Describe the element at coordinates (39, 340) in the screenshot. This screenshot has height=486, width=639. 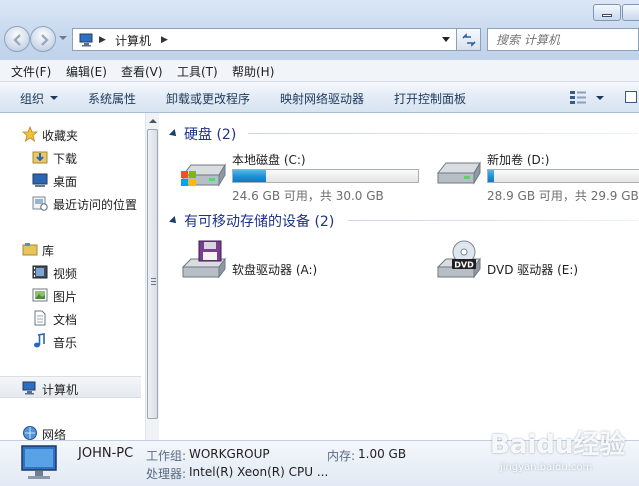
I see `music-note-icon` at that location.